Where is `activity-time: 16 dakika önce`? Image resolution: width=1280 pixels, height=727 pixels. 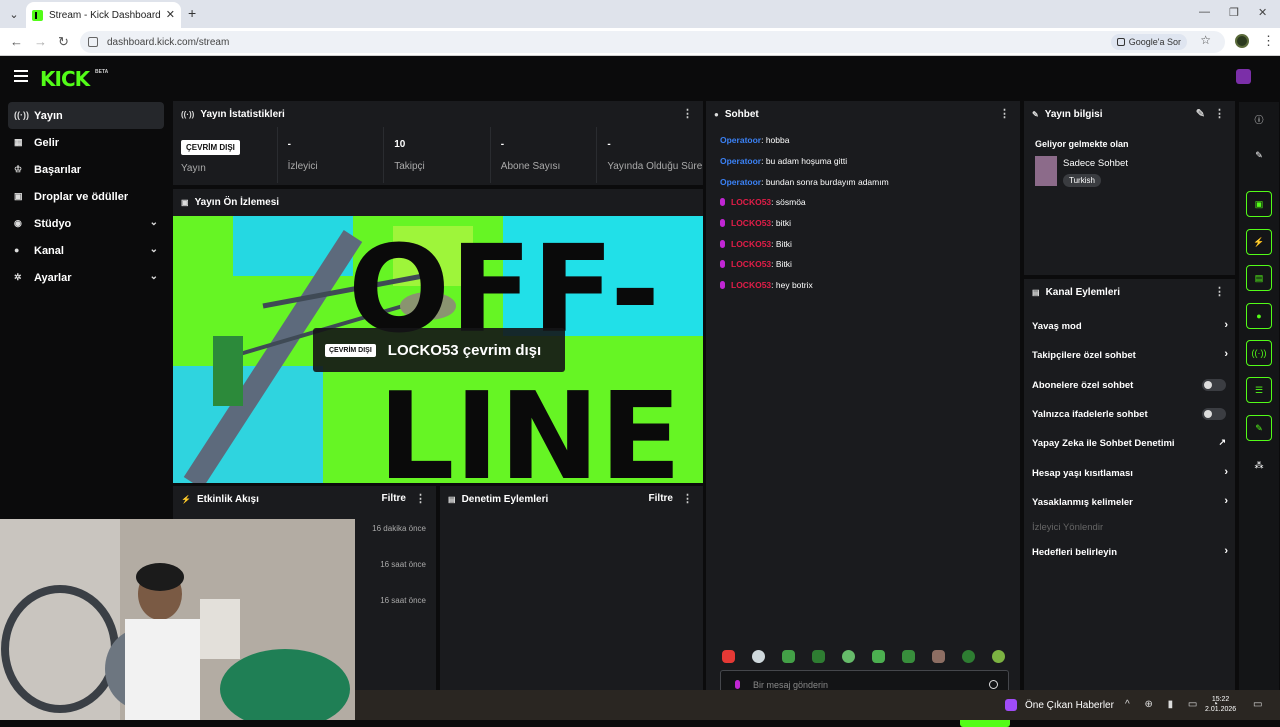
activity-time: 16 dakika önce is located at coordinates (399, 528).